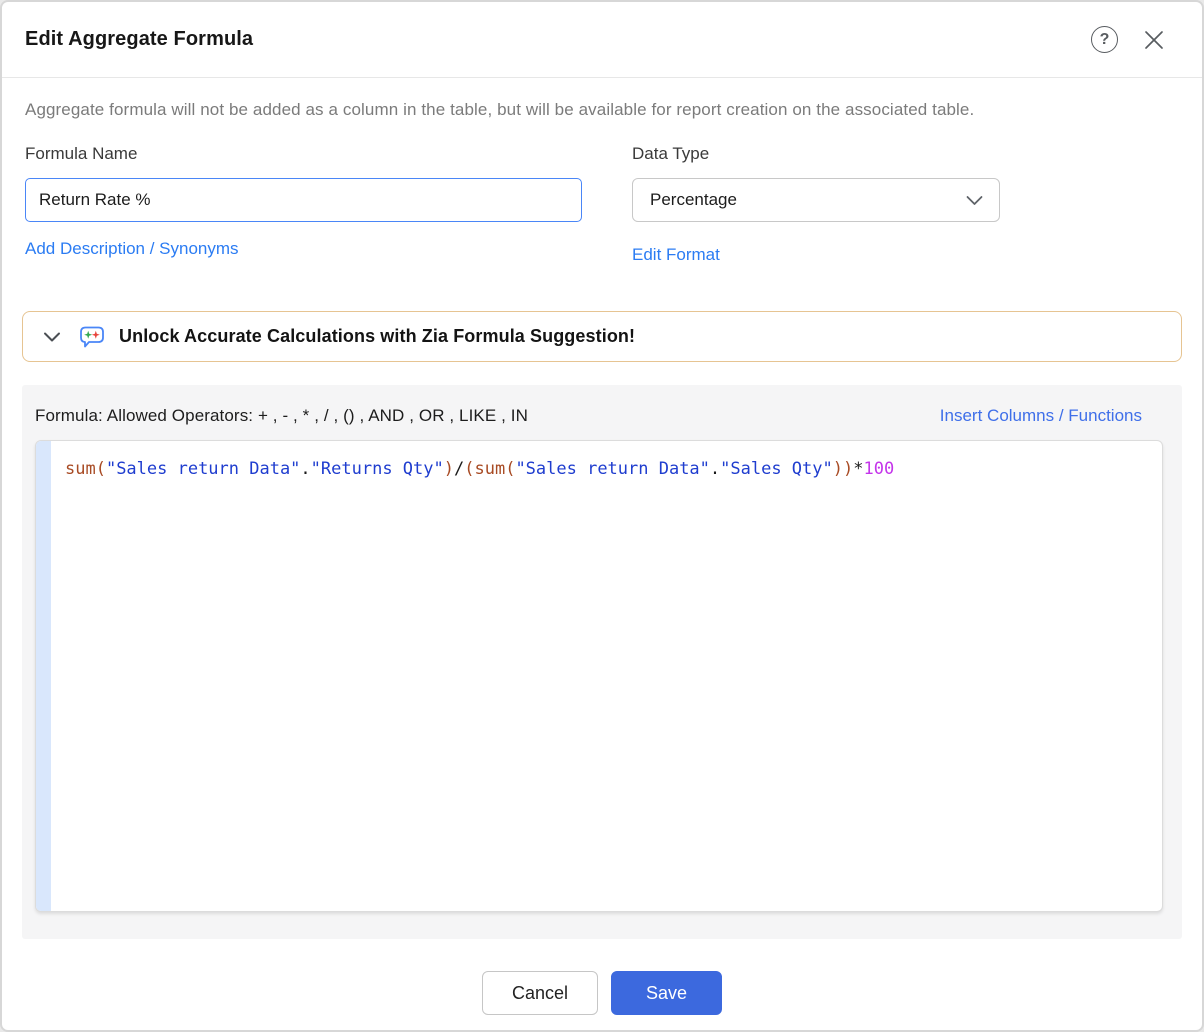 This screenshot has height=1032, width=1204. Describe the element at coordinates (671, 153) in the screenshot. I see `data-type-label: Data Type` at that location.